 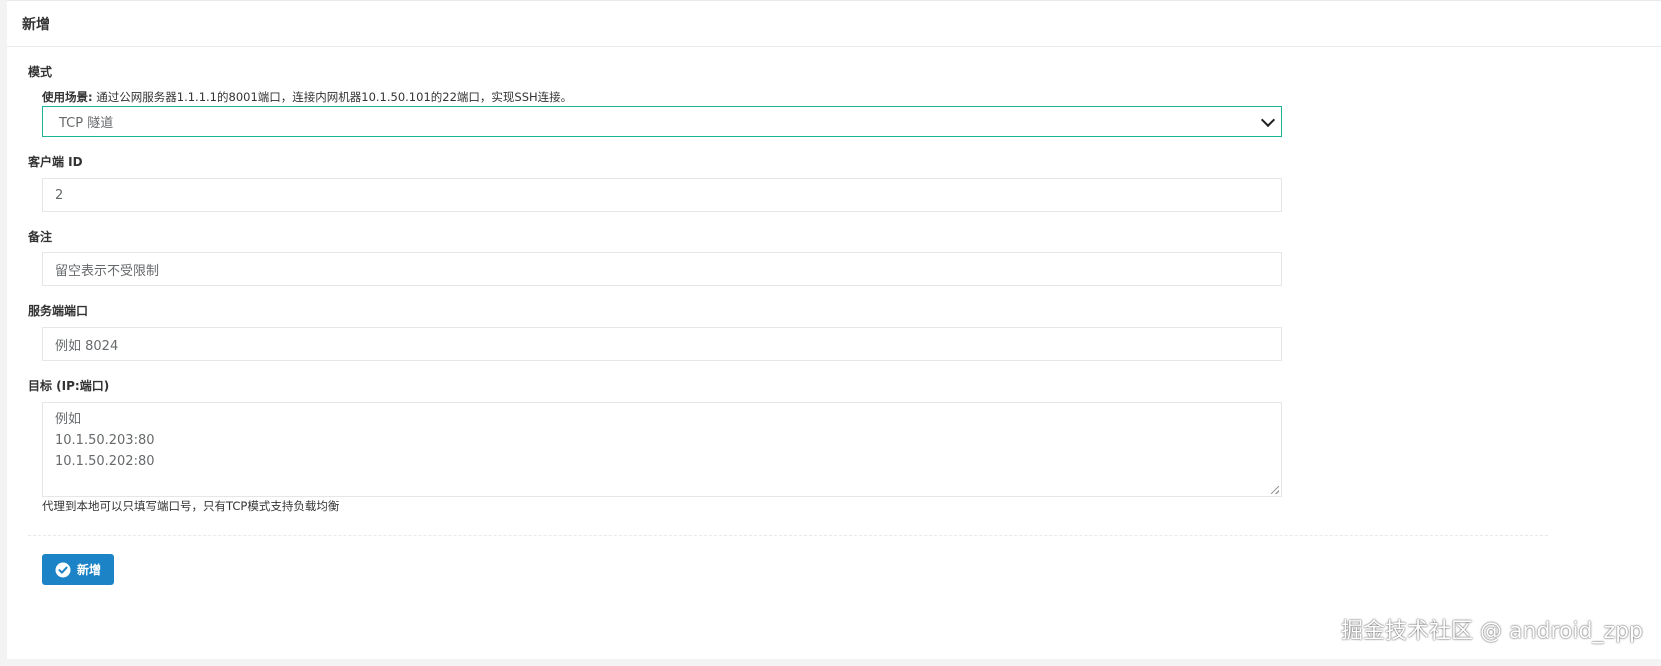 What do you see at coordinates (1492, 631) in the screenshot?
I see `watermark-text: 掘金技术社区 @ android_zpp` at bounding box center [1492, 631].